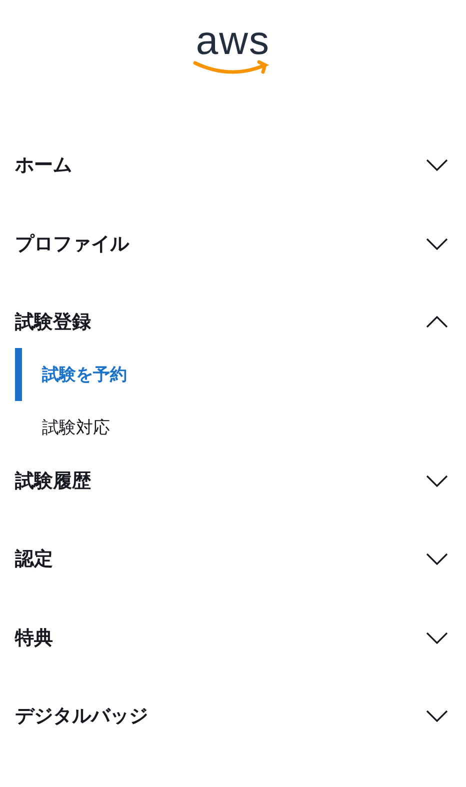 Image resolution: width=466 pixels, height=787 pixels. I want to click on nav-item: プロファイル, so click(233, 243).